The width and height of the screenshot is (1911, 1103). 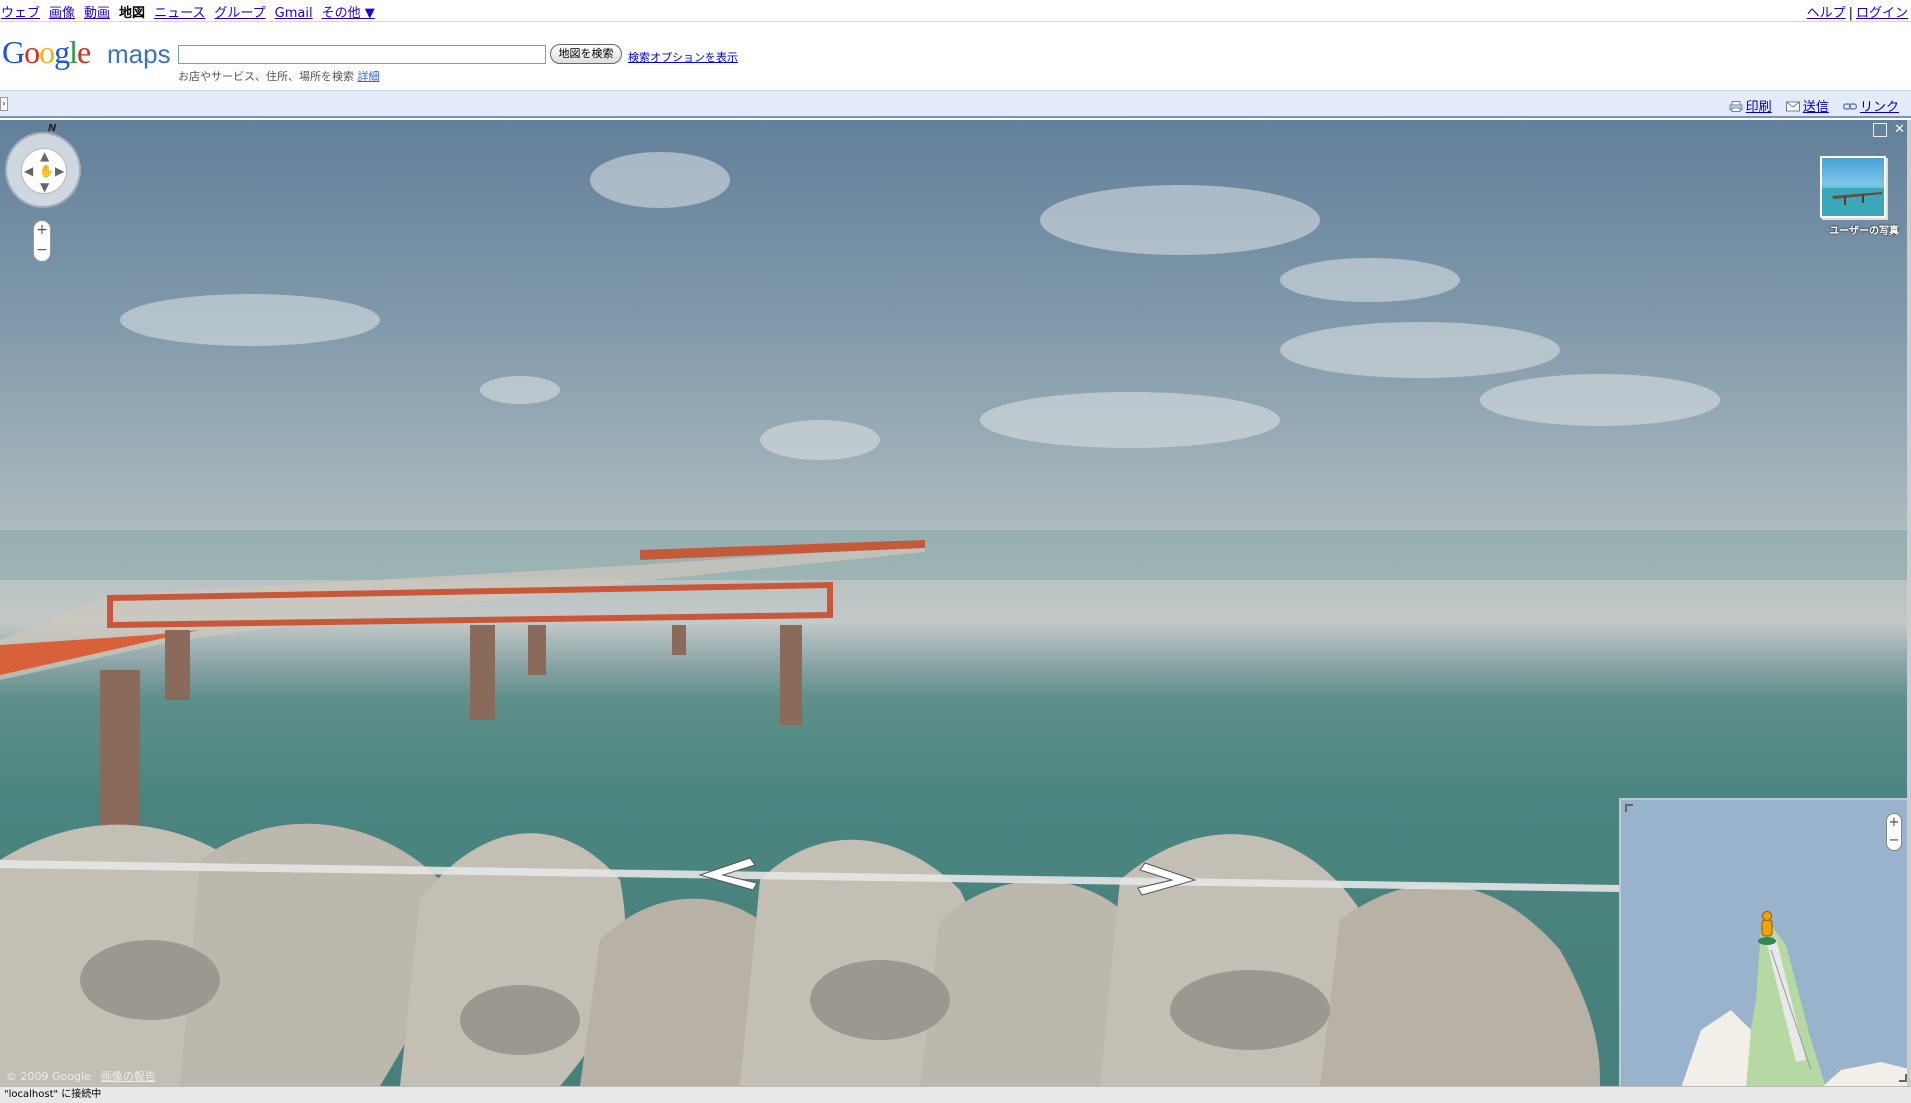 What do you see at coordinates (132, 13) in the screenshot?
I see `nav-maps-current: 地図` at bounding box center [132, 13].